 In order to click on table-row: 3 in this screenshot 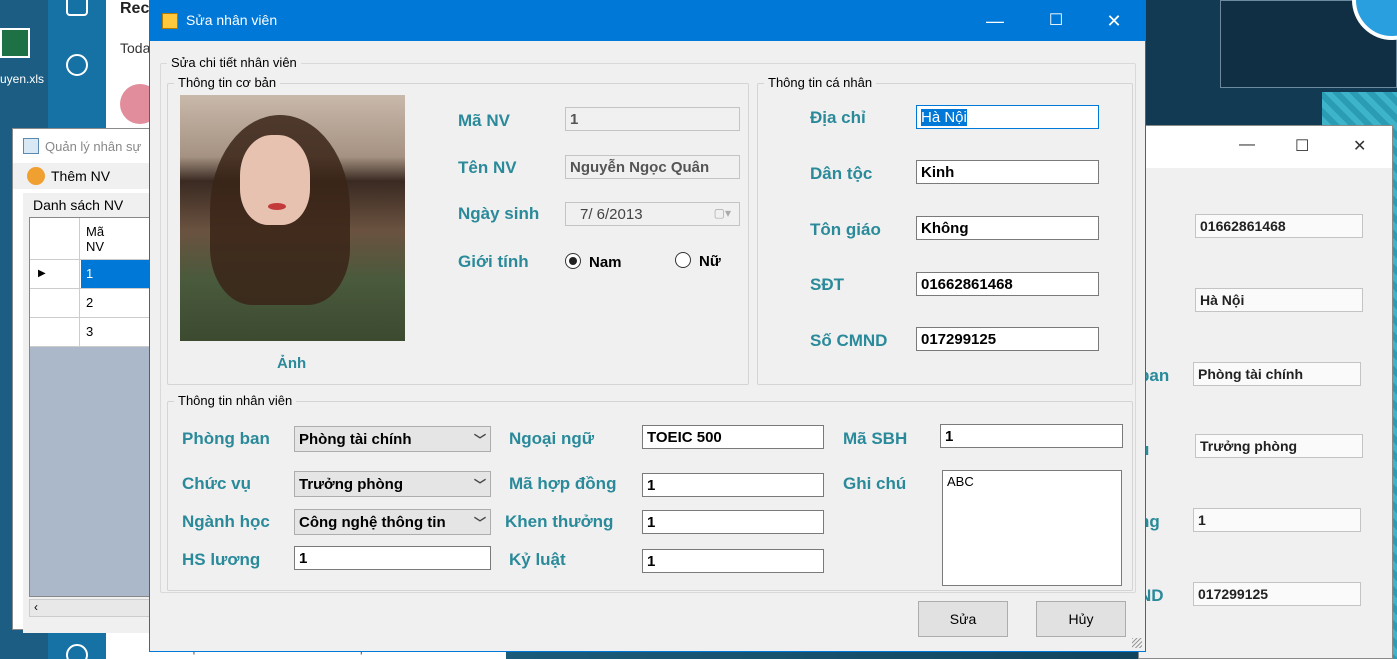, I will do `click(97, 332)`.